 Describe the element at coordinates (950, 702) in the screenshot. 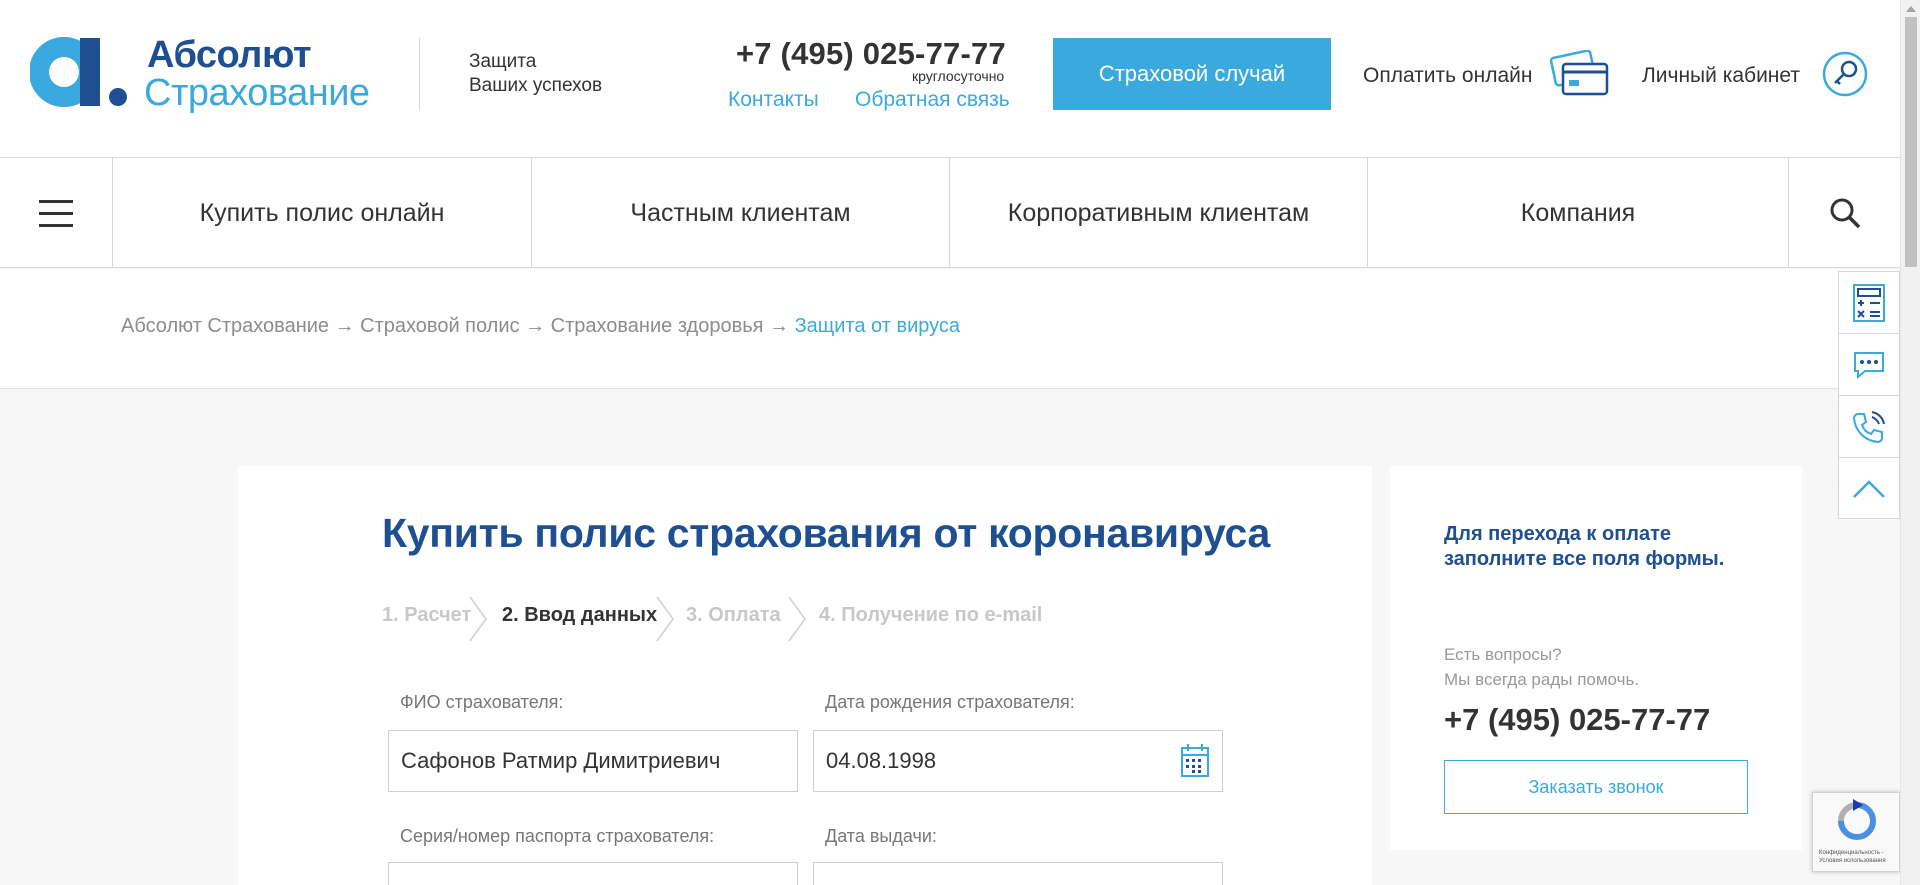

I see `birth-date-label: Дата рождения страхователя:` at that location.